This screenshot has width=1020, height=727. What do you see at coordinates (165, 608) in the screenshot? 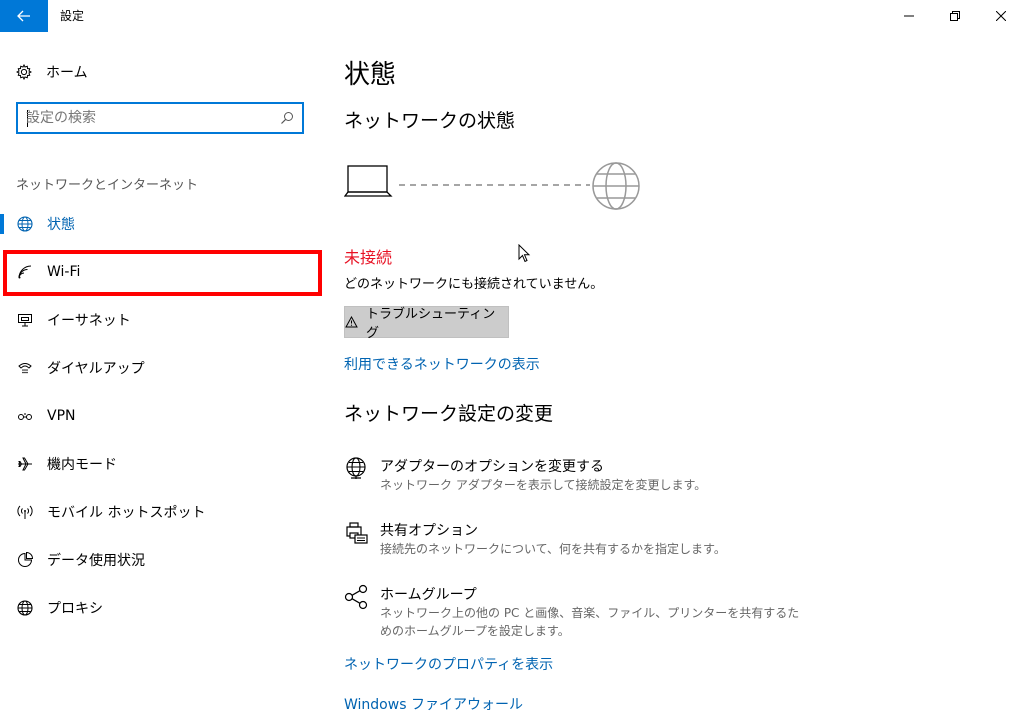
I see `sidebar-item-proxy: プロキシ` at bounding box center [165, 608].